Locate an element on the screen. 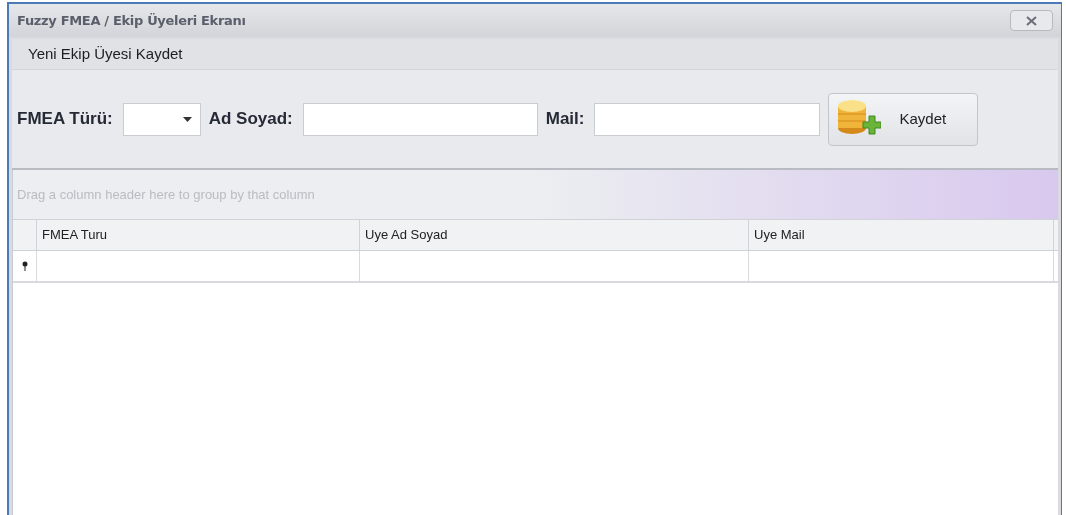  field-label: Mail: is located at coordinates (565, 119).